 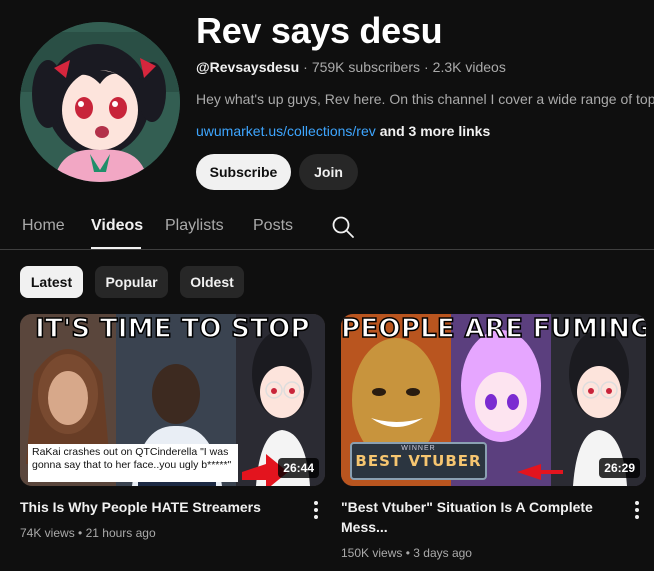 What do you see at coordinates (172, 329) in the screenshot?
I see `thumbnail-overlay-text: IT'S TIME TO STOP` at bounding box center [172, 329].